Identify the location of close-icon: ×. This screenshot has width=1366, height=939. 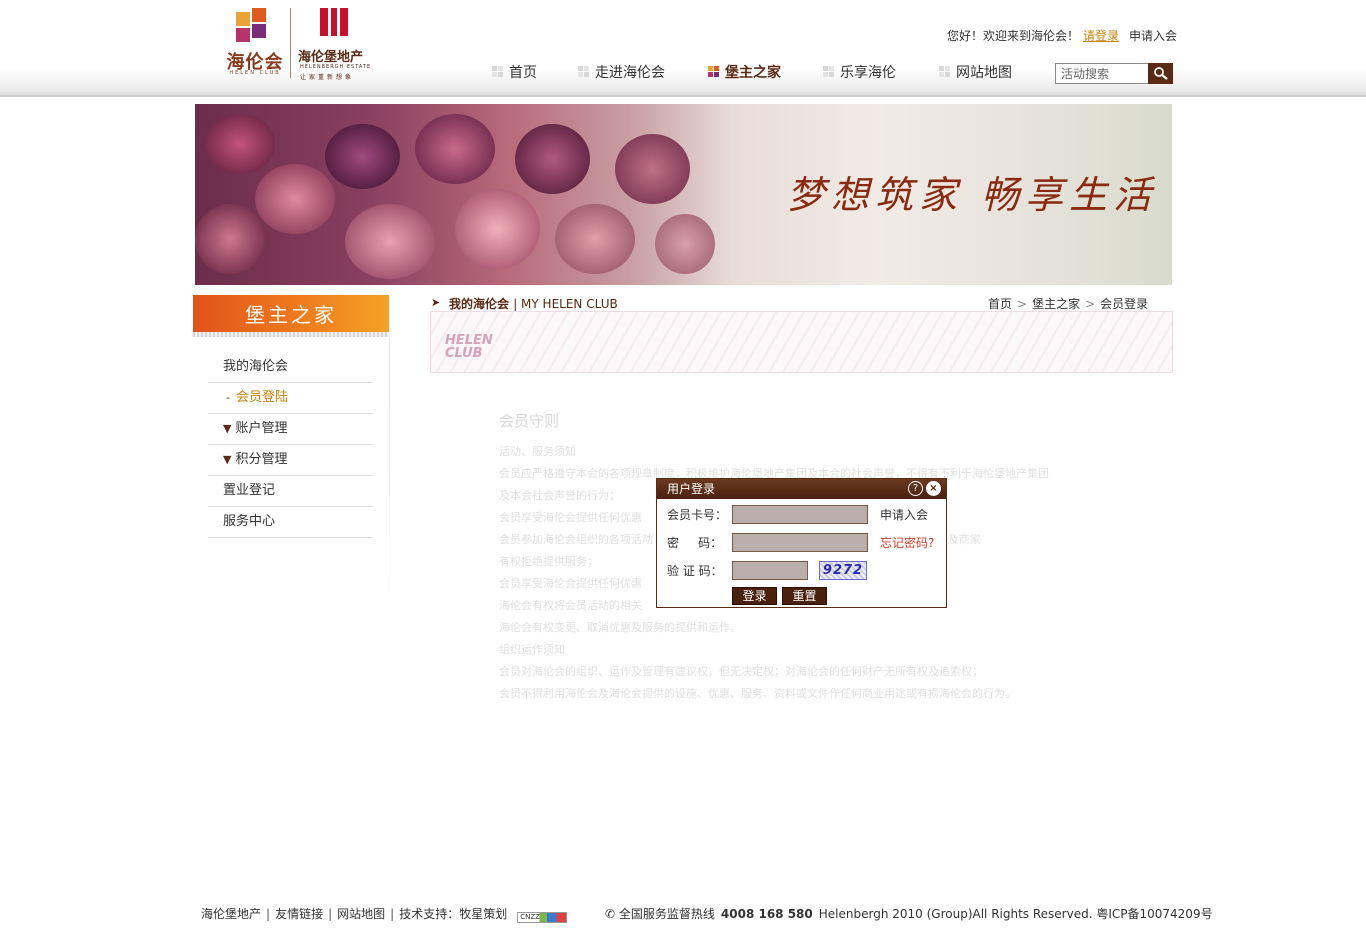
(933, 488).